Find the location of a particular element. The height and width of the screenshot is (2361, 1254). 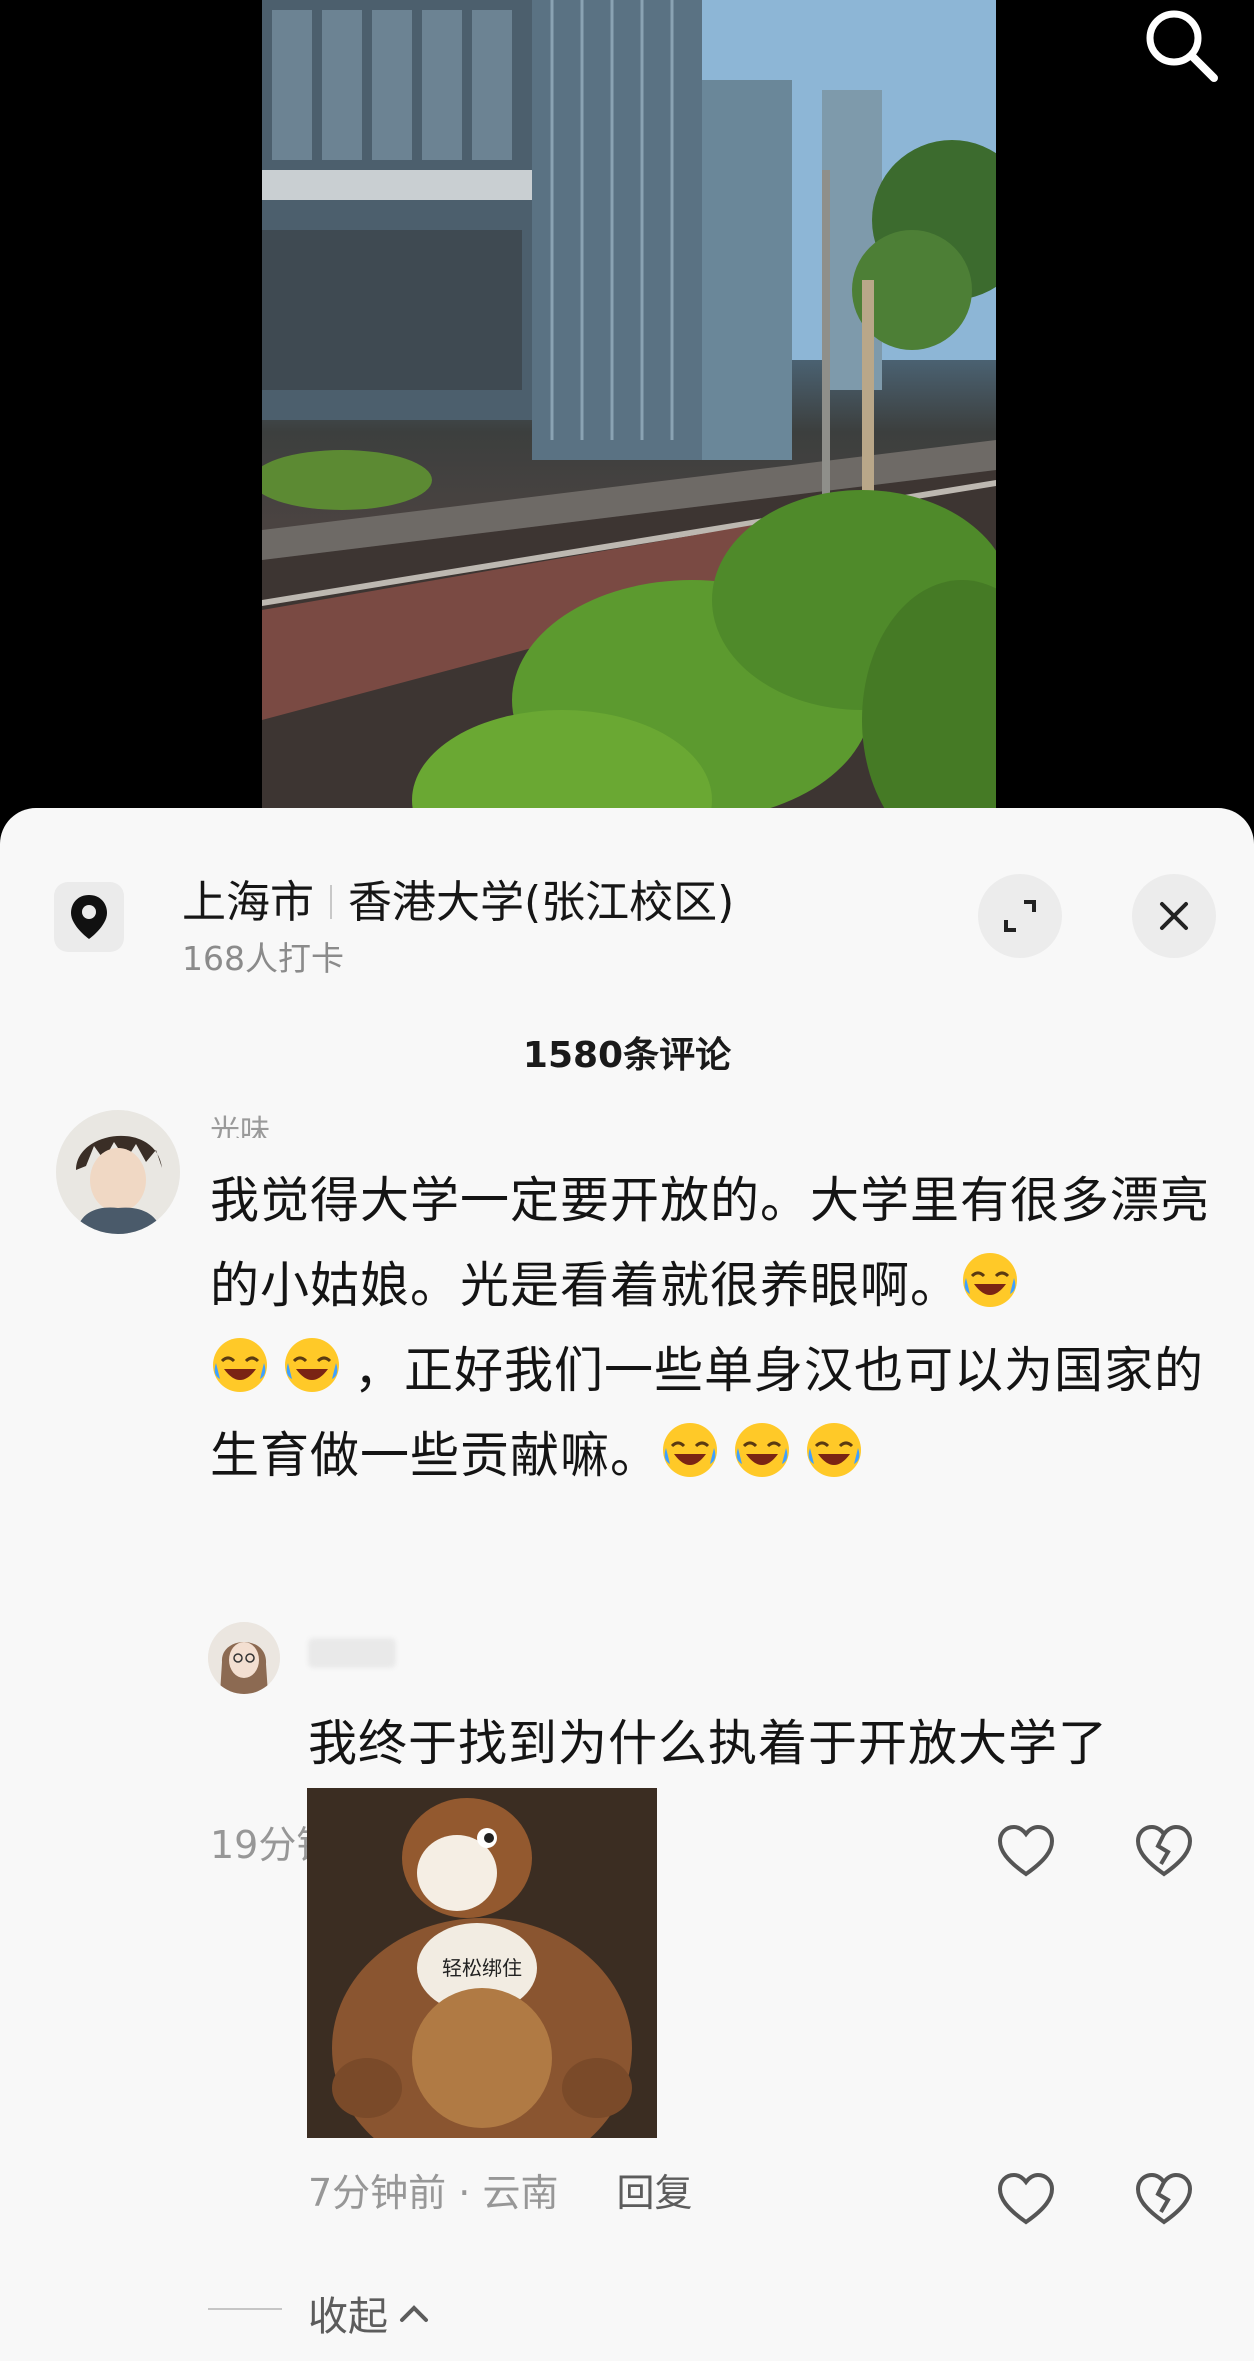

search-button is located at coordinates (1181, 45).